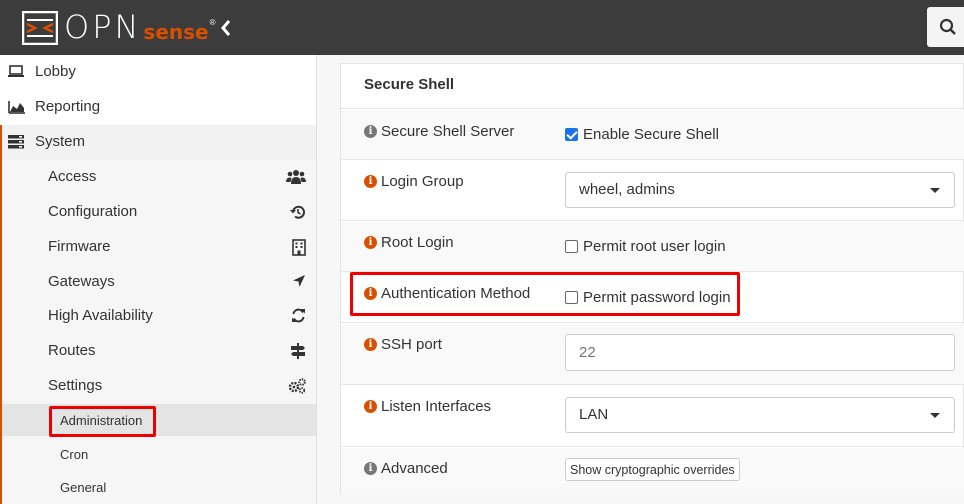 This screenshot has height=504, width=964. Describe the element at coordinates (417, 242) in the screenshot. I see `field-label-text: Root Login` at that location.